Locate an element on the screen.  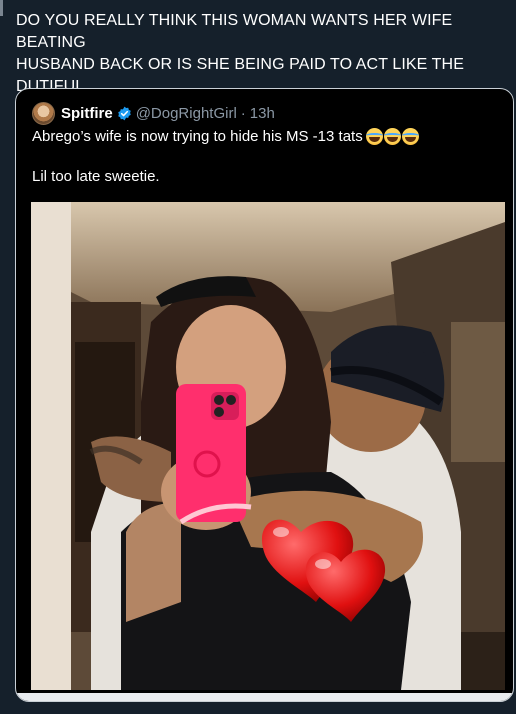
quoted-post-time: 13h is located at coordinates (262, 113).